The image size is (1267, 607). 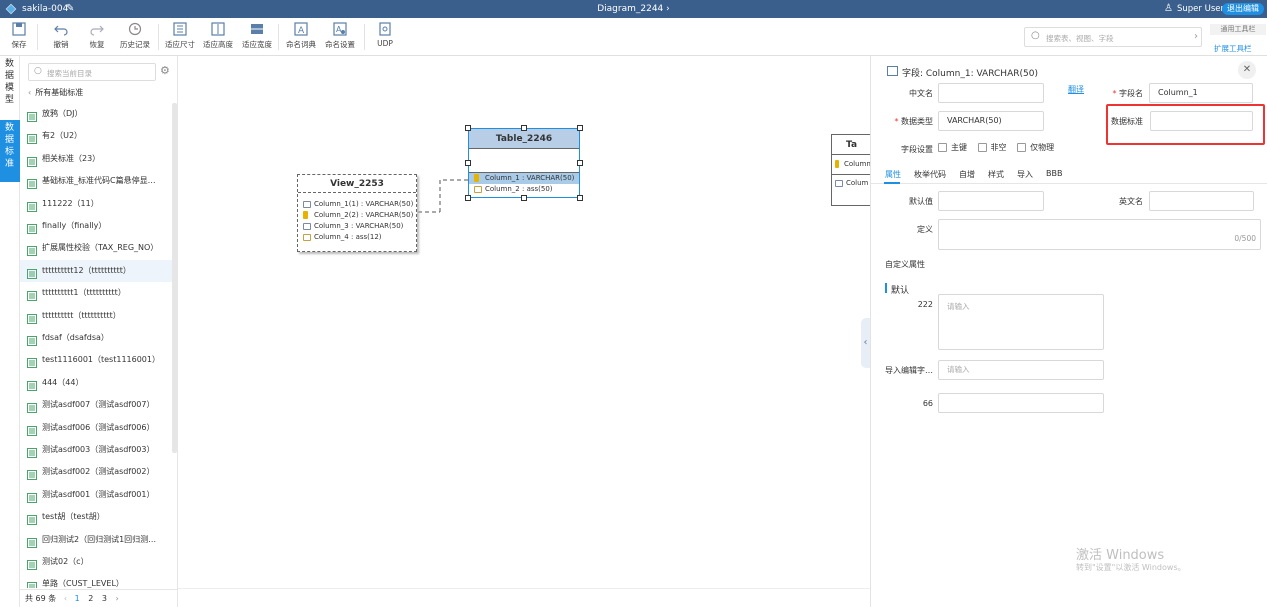 I want to click on sidebar-item: 测试asdf003（测试asdf003）, so click(x=96, y=450).